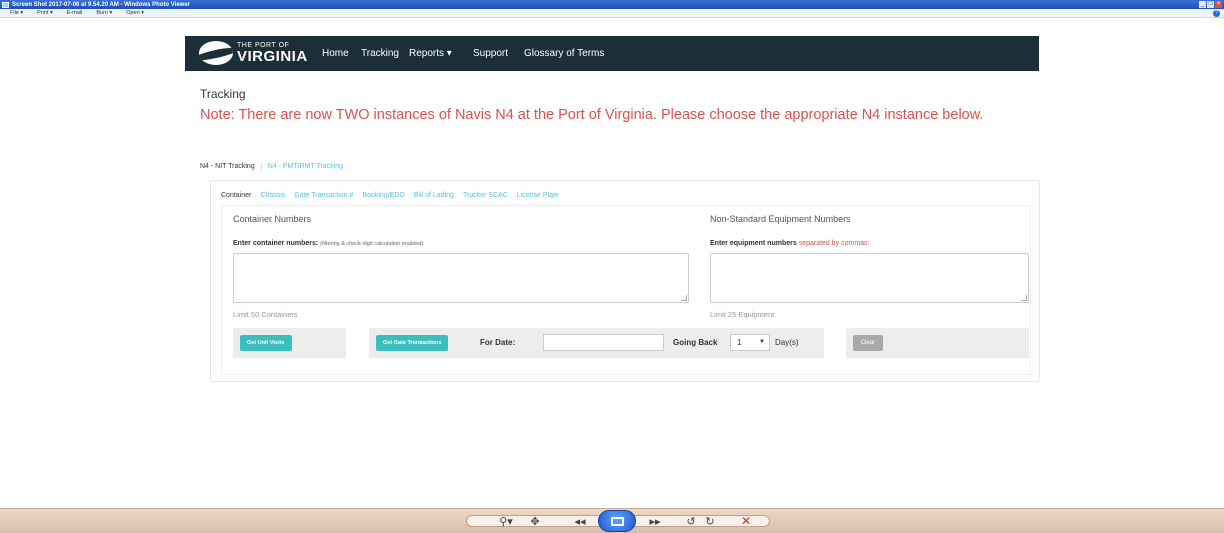  What do you see at coordinates (1216, 13) in the screenshot?
I see `help-icon: ?` at bounding box center [1216, 13].